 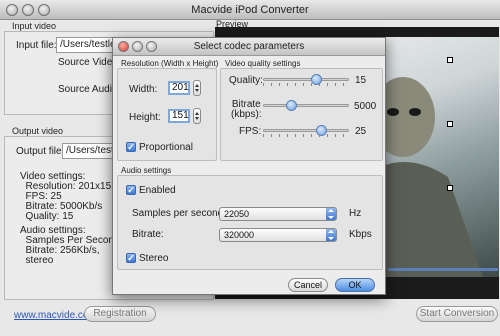 What do you see at coordinates (179, 213) in the screenshot?
I see `samples-per-second-label: Samples per second:` at bounding box center [179, 213].